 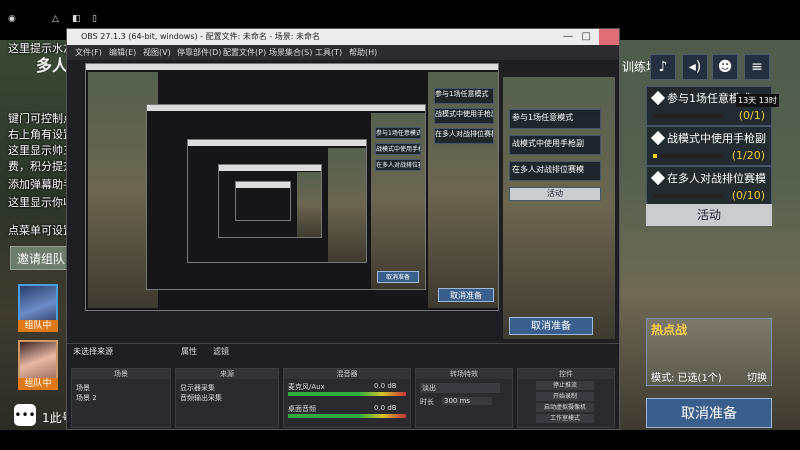 What do you see at coordinates (709, 186) in the screenshot?
I see `task-card: 在多人对战排位赛模 (0/10)` at bounding box center [709, 186].